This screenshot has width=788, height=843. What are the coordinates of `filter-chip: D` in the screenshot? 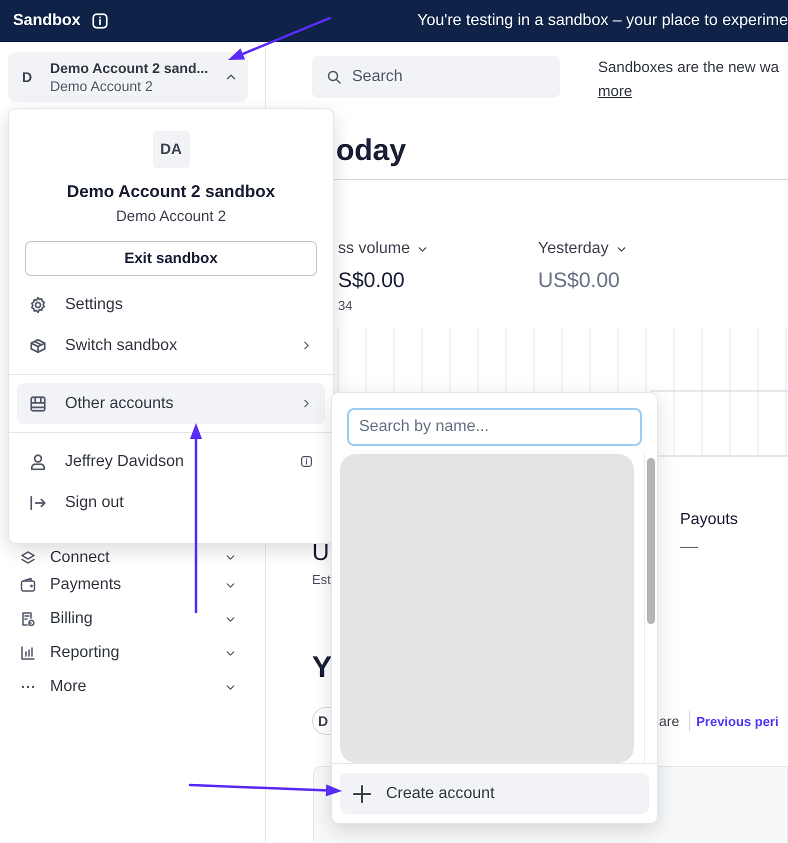 It's located at (321, 721).